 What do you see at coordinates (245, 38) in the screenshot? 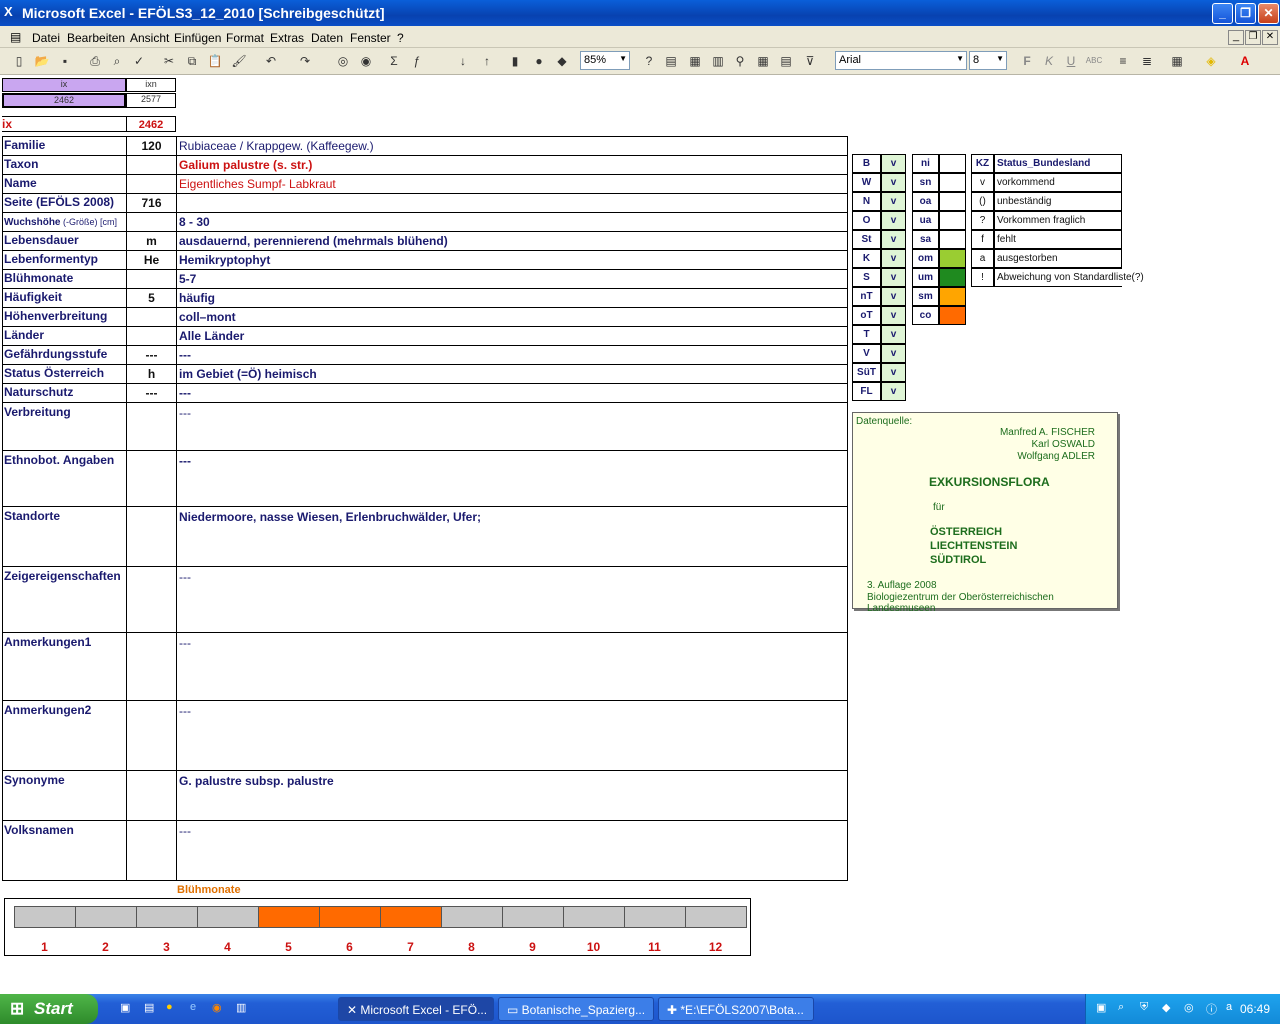
I see `menu-format: Format` at bounding box center [245, 38].